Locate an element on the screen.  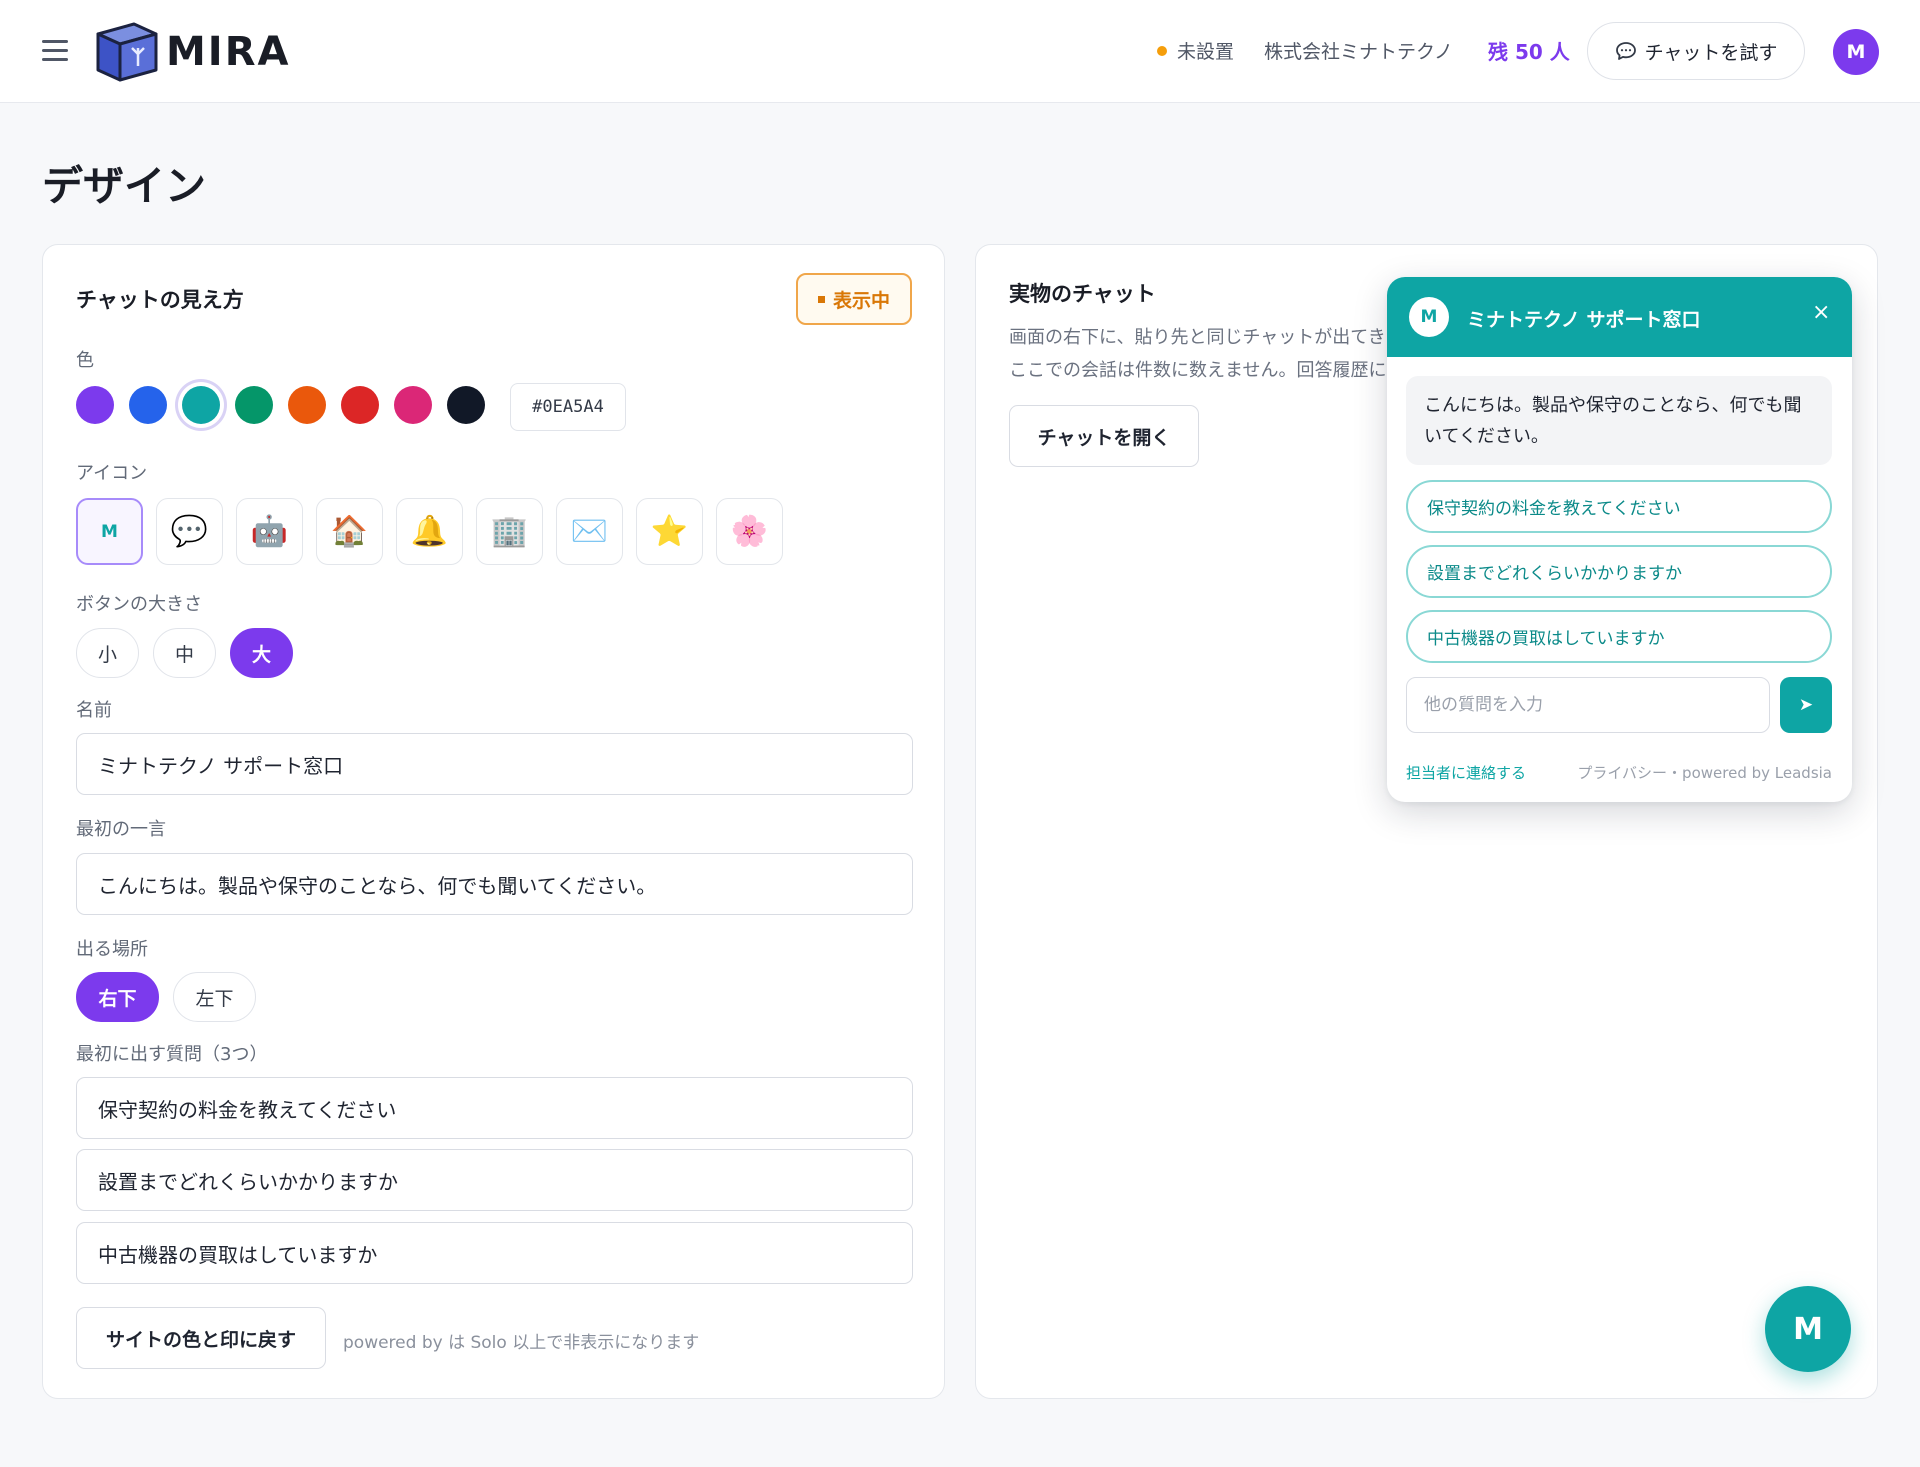
icon-option-robot: 🤖 is located at coordinates (269, 531).